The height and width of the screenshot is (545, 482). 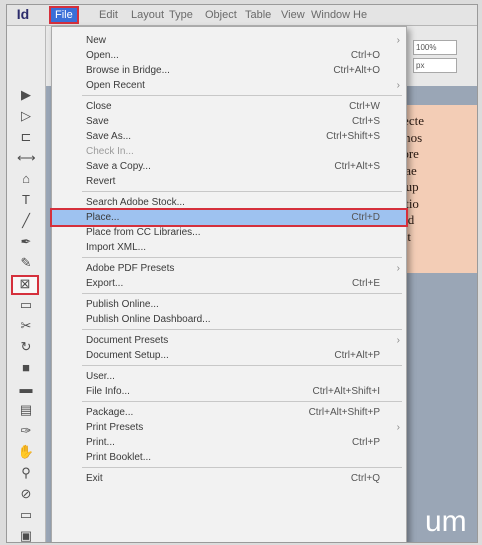 What do you see at coordinates (221, 15) in the screenshot?
I see `menu-object: Object` at bounding box center [221, 15].